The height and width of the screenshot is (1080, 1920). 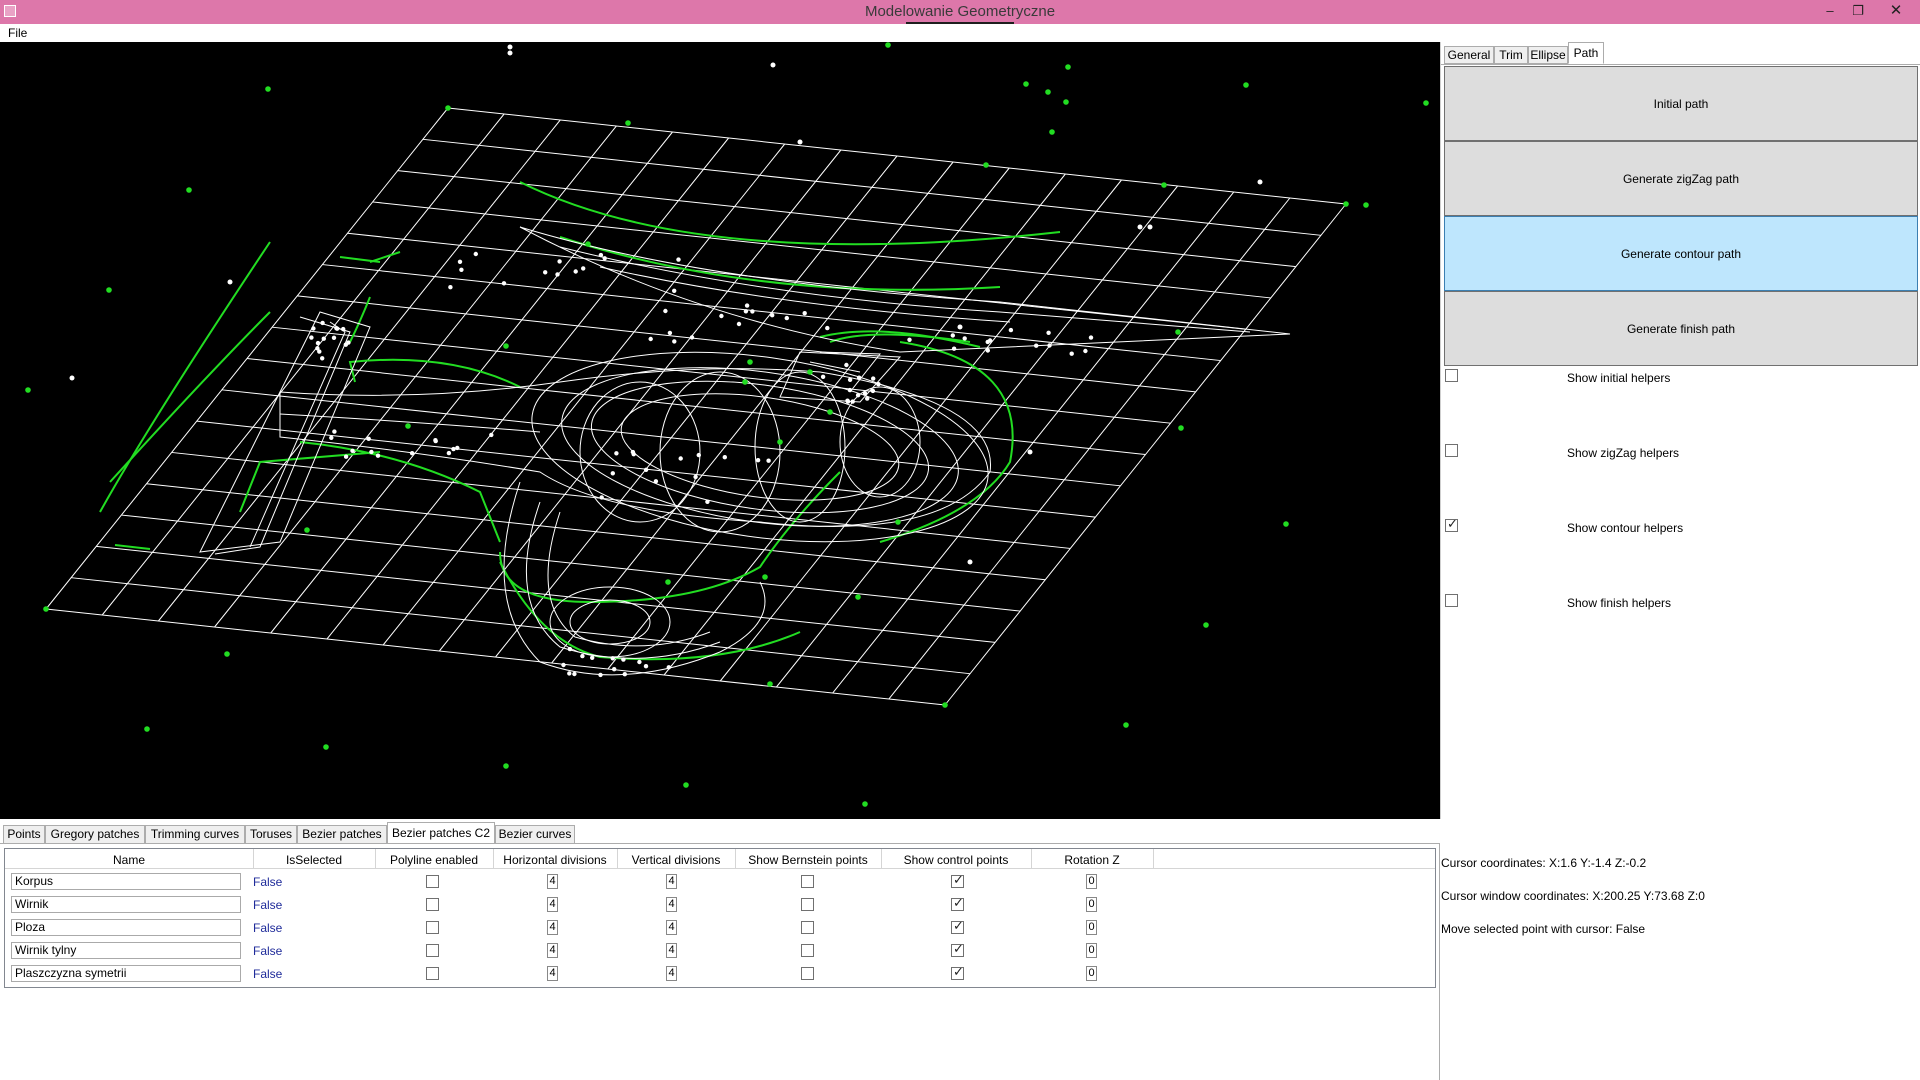 I want to click on tab-bezier-patches-c2: Bezier patches C2, so click(x=441, y=833).